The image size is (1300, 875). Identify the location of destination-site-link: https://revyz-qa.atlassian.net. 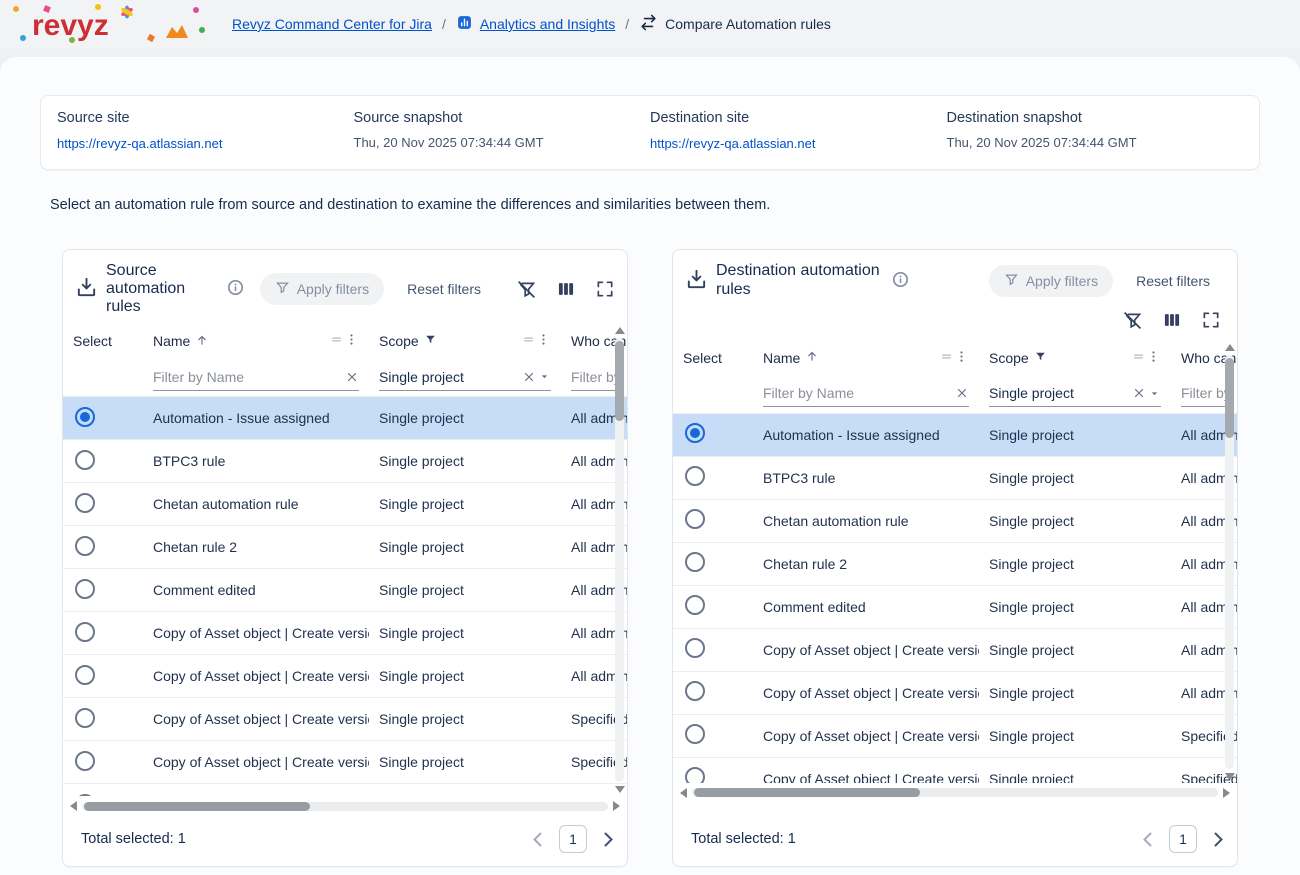
(732, 143).